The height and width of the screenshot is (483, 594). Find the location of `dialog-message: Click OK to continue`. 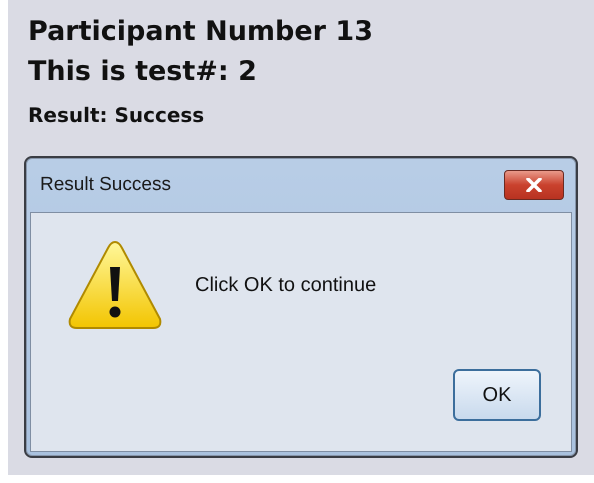

dialog-message: Click OK to continue is located at coordinates (285, 285).